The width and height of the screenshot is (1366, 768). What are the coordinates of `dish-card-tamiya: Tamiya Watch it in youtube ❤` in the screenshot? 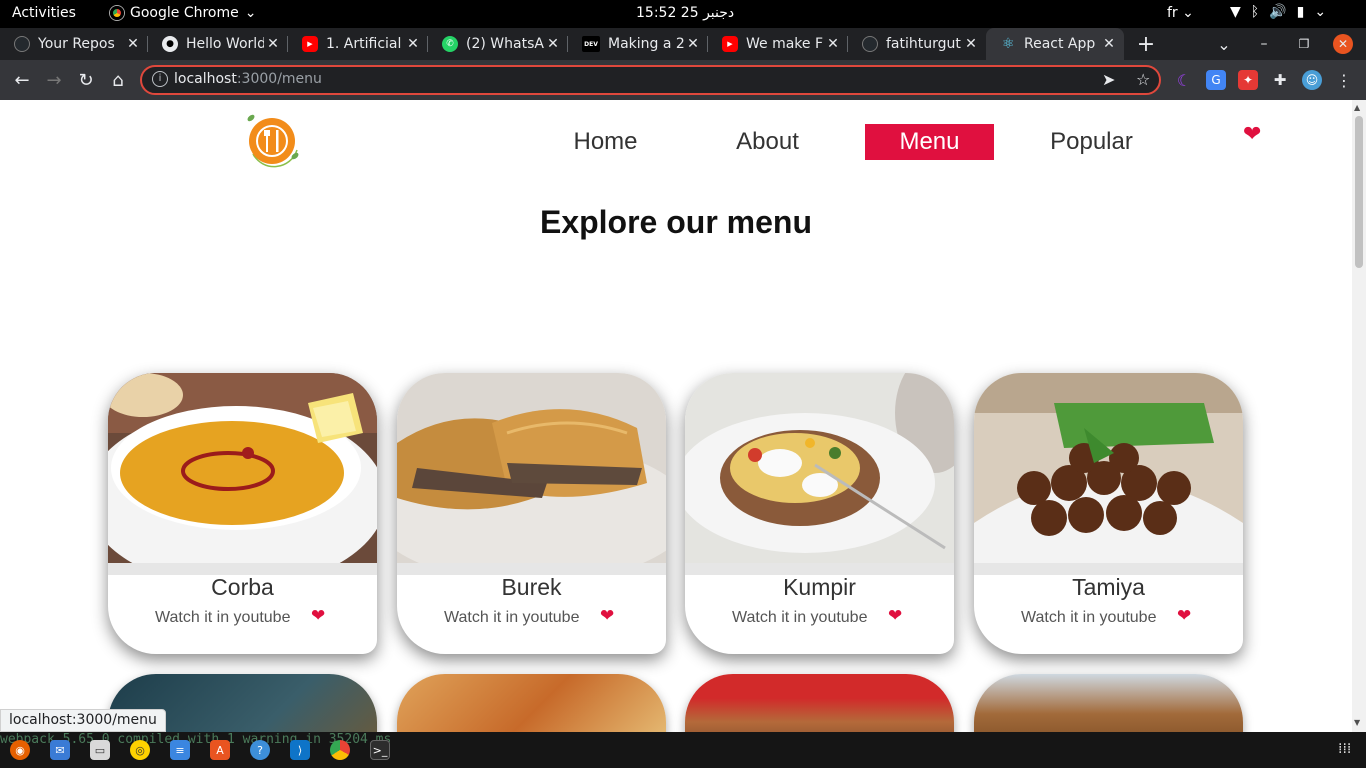 It's located at (1108, 513).